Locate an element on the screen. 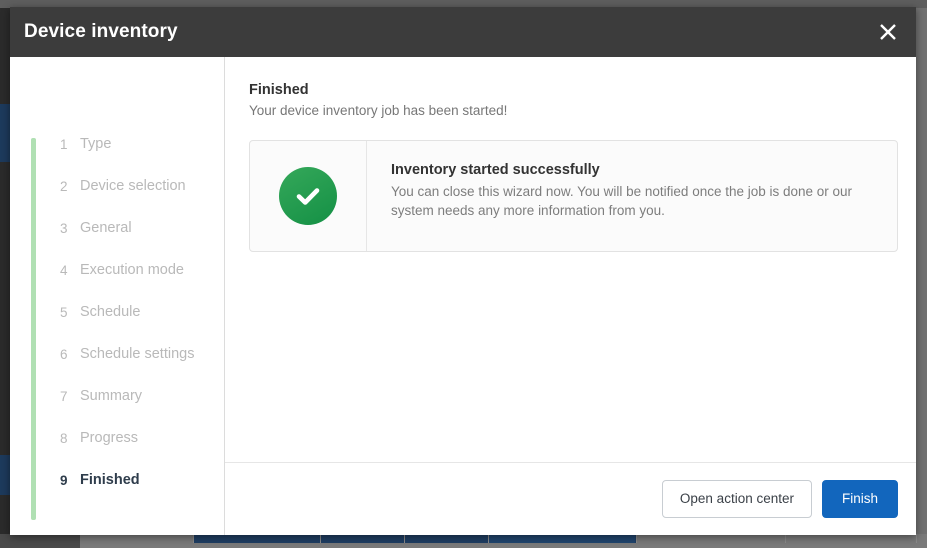  step-number: 8 is located at coordinates (64, 438).